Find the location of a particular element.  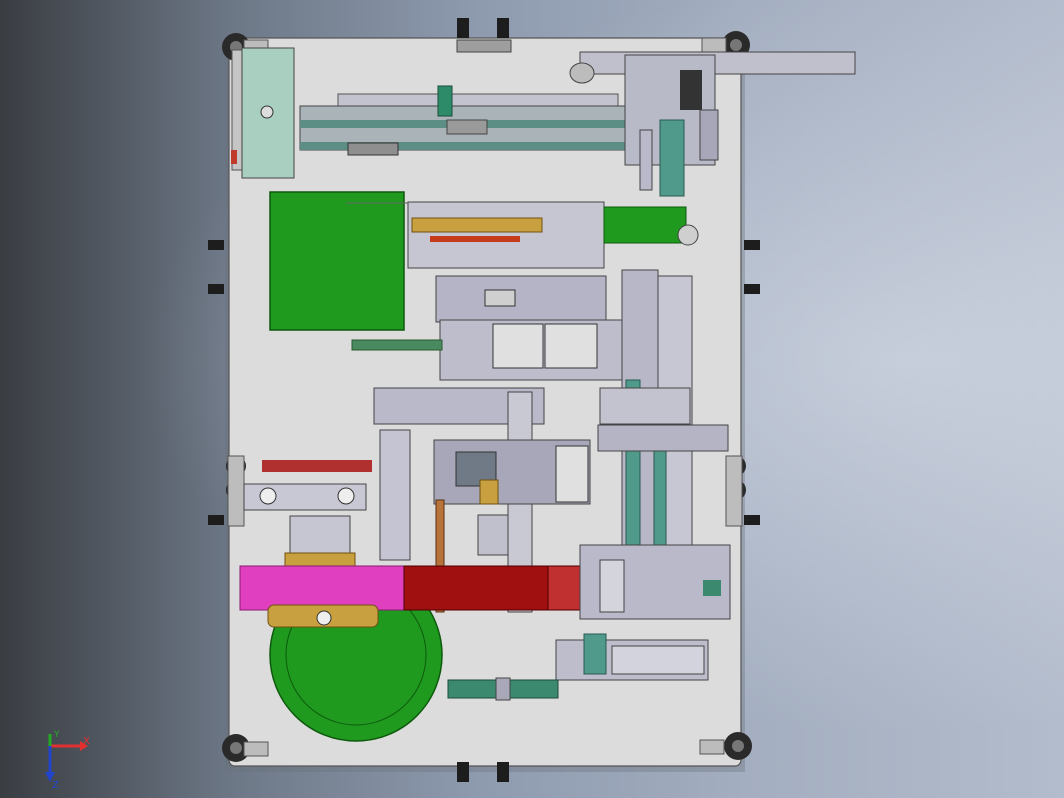

gripper-left is located at coordinates (518, 346).